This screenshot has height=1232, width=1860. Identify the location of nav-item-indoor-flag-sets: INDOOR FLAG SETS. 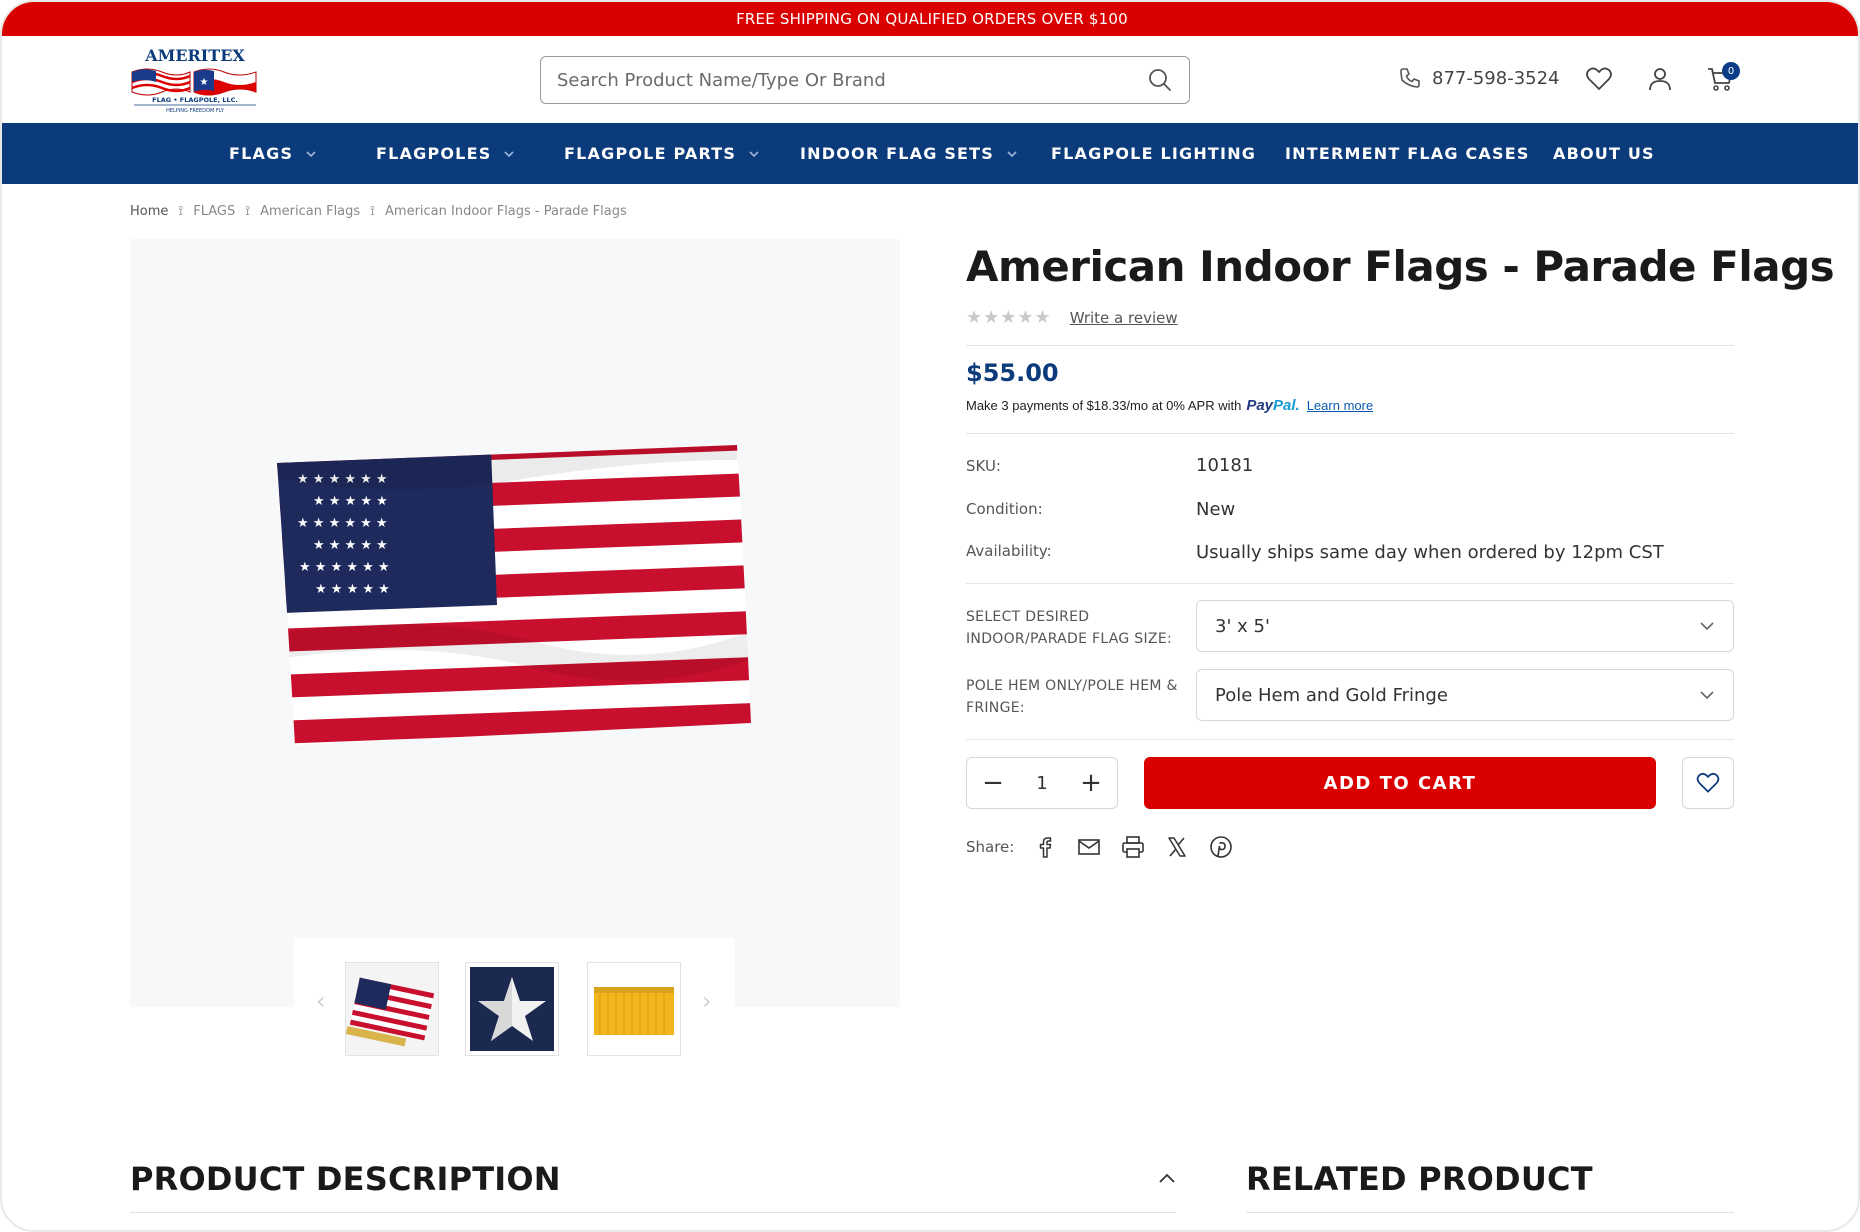
(909, 153).